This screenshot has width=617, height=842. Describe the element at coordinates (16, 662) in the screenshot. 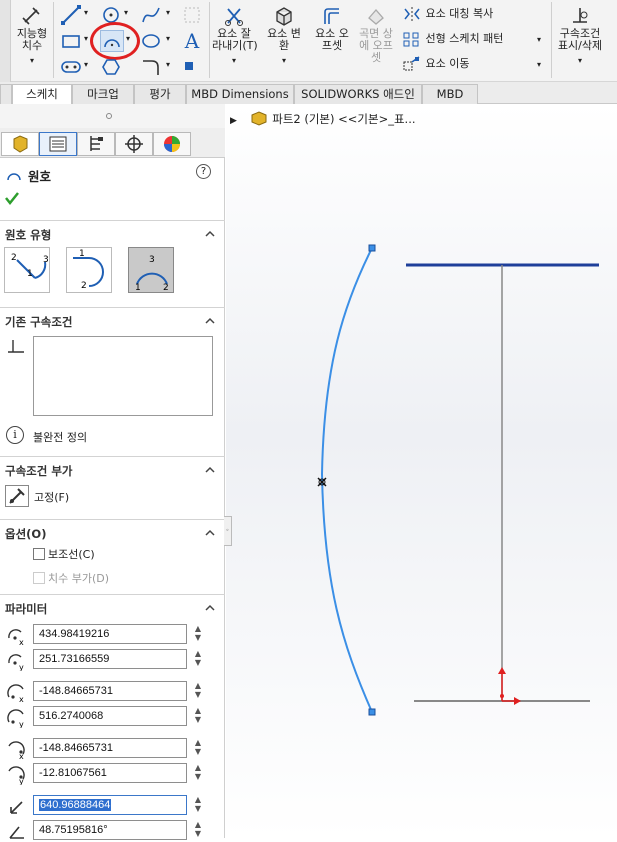

I see `center-y-icon: y` at that location.